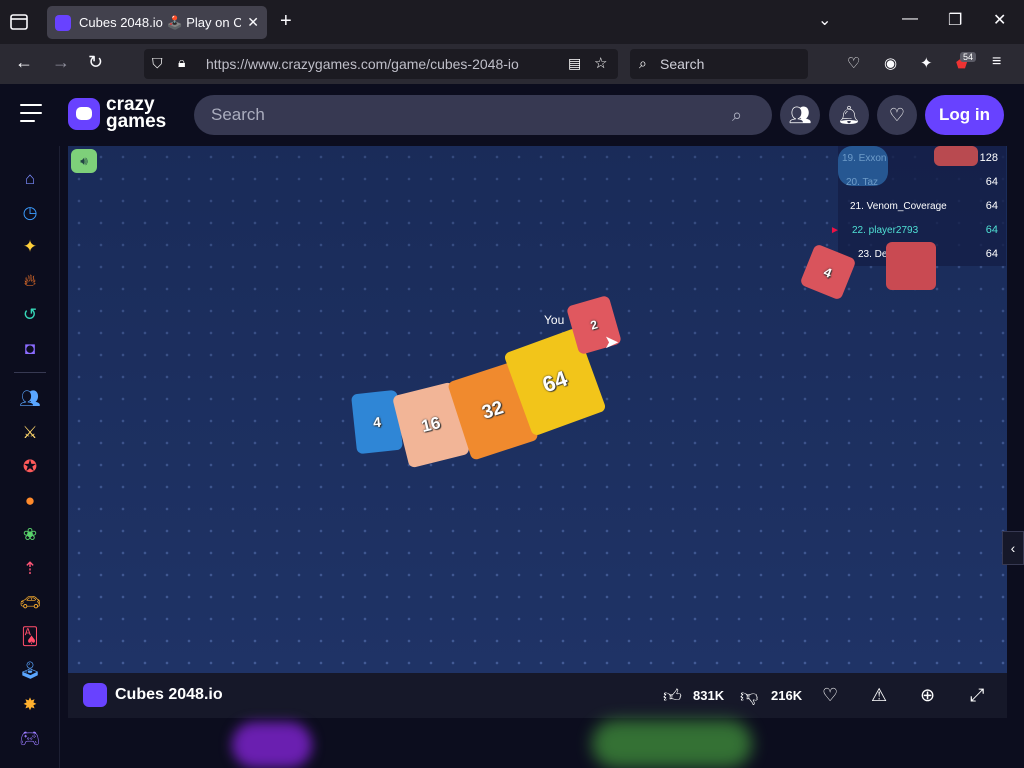 The image size is (1024, 768). Describe the element at coordinates (800, 115) in the screenshot. I see `friends-icon: 👥︎` at that location.